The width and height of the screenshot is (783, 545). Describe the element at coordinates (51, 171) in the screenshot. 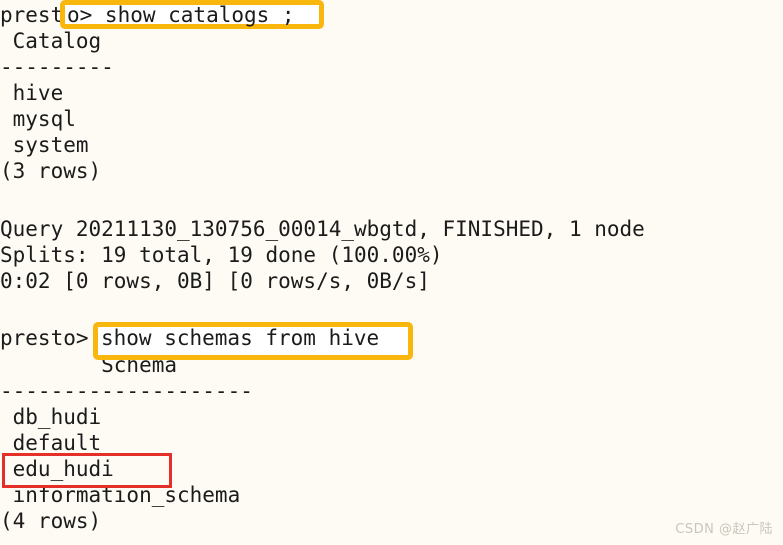

I see `terminal-line-catalog-row-count: (3 rows)` at that location.